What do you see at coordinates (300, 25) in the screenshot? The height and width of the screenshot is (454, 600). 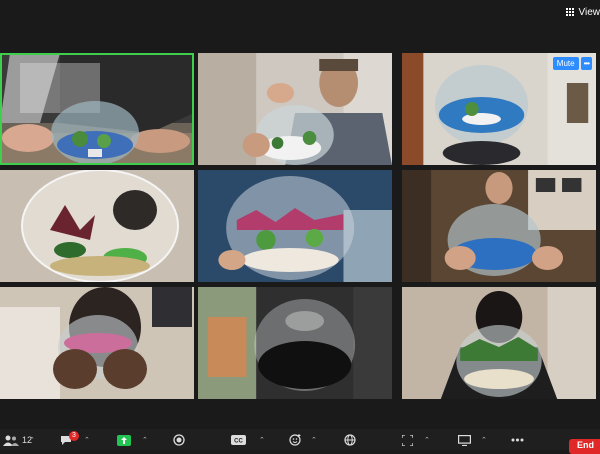 I see `top-bar: View` at bounding box center [300, 25].